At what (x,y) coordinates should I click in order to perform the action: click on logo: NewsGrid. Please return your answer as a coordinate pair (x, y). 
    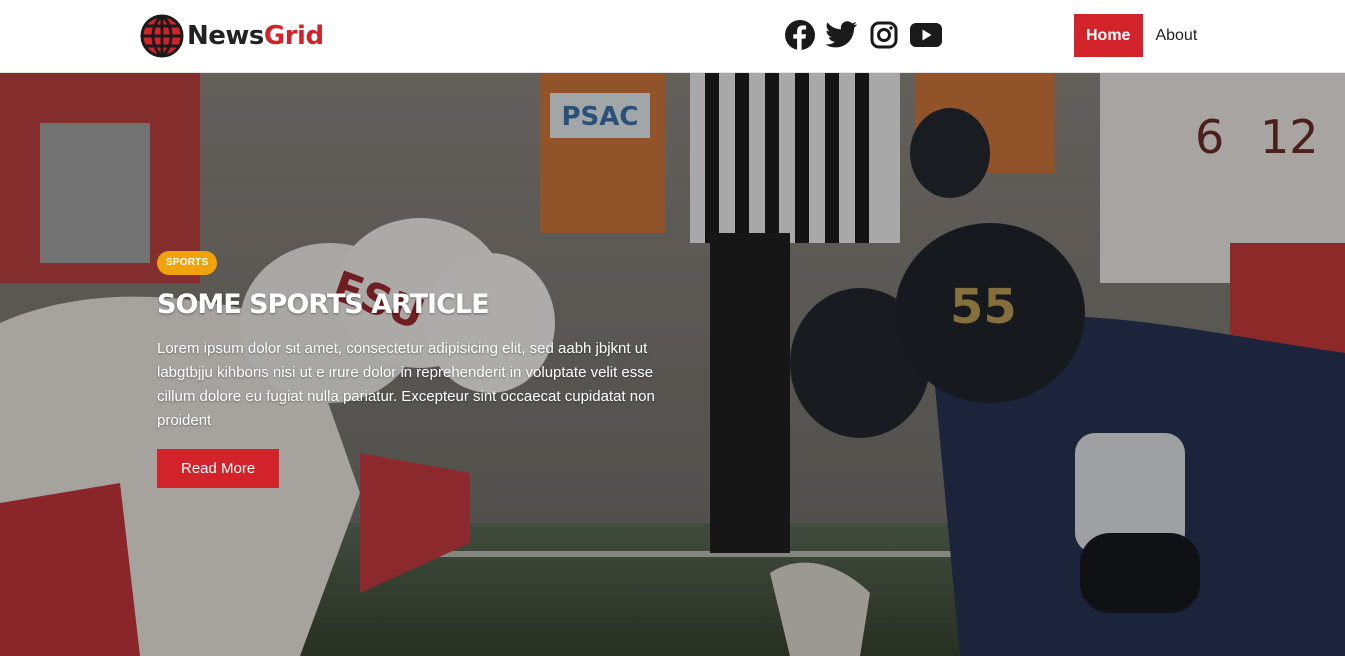
    Looking at the image, I should click on (232, 36).